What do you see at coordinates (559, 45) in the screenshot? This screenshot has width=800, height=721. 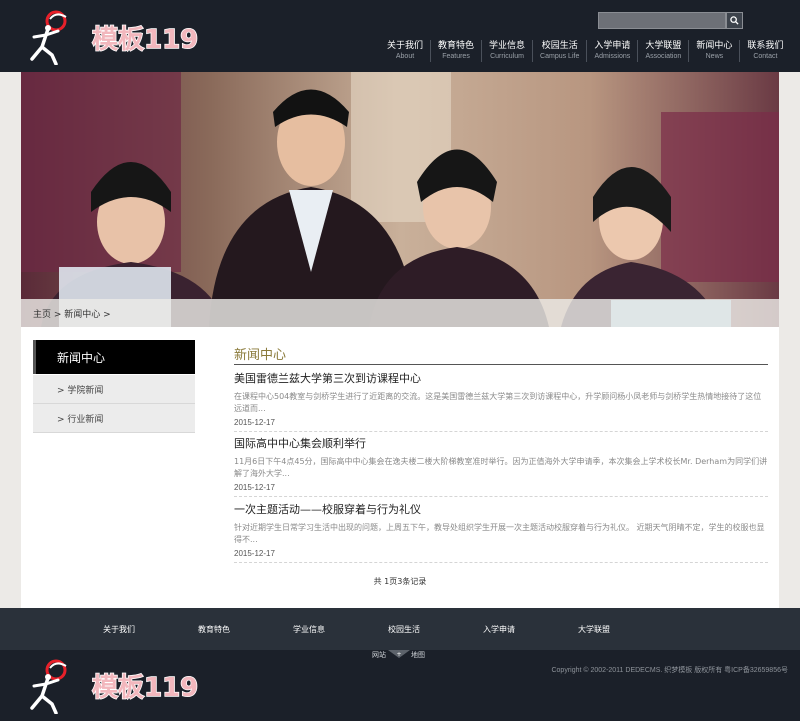 I see `nav-item-label: 校园生活` at bounding box center [559, 45].